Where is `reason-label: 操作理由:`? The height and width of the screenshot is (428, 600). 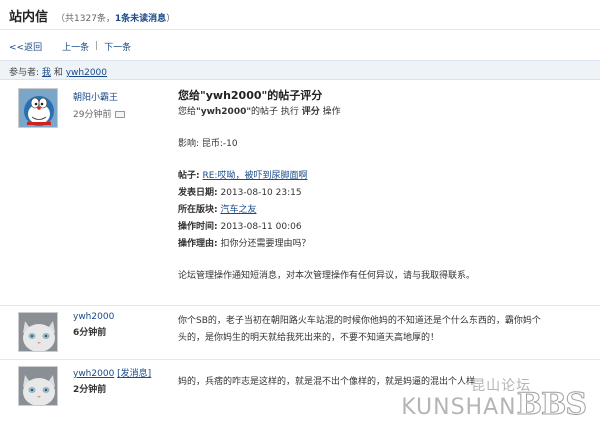
reason-label: 操作理由: is located at coordinates (198, 244).